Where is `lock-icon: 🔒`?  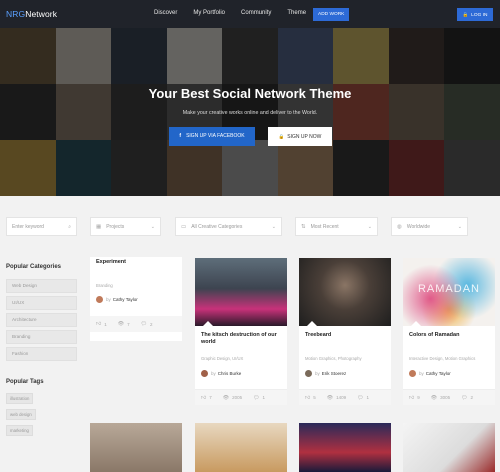
lock-icon: 🔒 is located at coordinates (281, 136).